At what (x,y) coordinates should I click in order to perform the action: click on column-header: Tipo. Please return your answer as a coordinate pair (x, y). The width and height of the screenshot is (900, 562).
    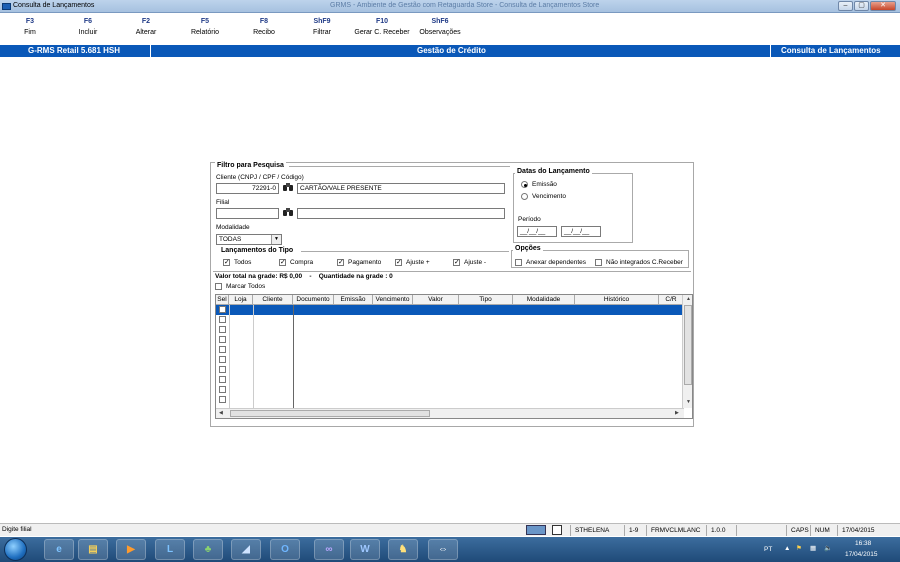
    Looking at the image, I should click on (486, 300).